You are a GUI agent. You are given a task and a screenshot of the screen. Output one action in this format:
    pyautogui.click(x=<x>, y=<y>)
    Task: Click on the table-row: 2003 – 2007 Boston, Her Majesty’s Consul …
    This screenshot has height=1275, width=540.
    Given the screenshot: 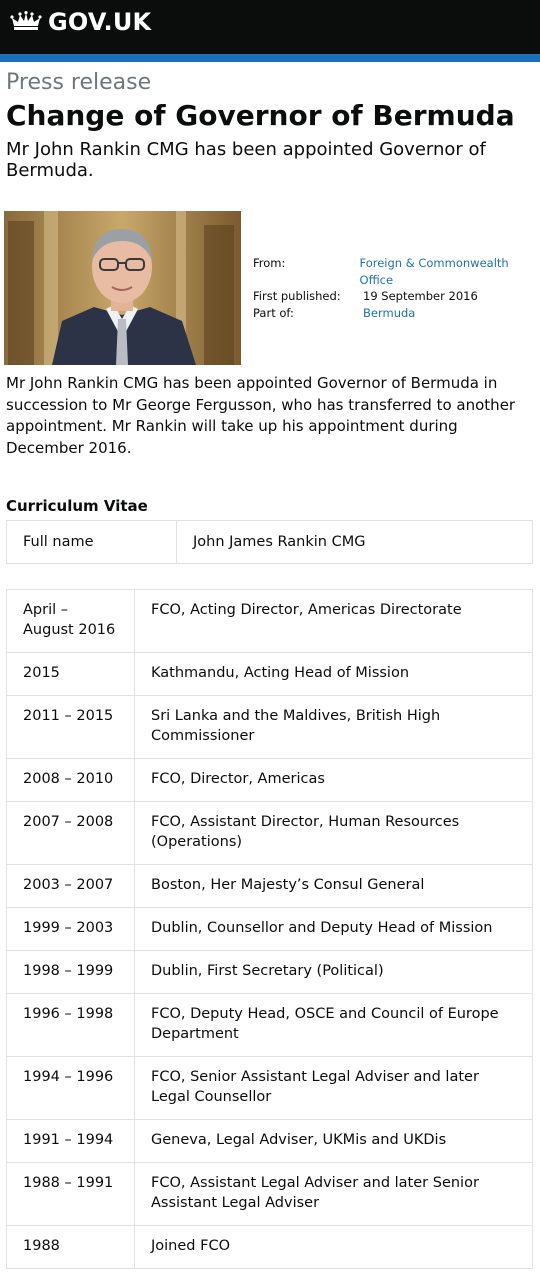 What is the action you would take?
    pyautogui.click(x=269, y=886)
    